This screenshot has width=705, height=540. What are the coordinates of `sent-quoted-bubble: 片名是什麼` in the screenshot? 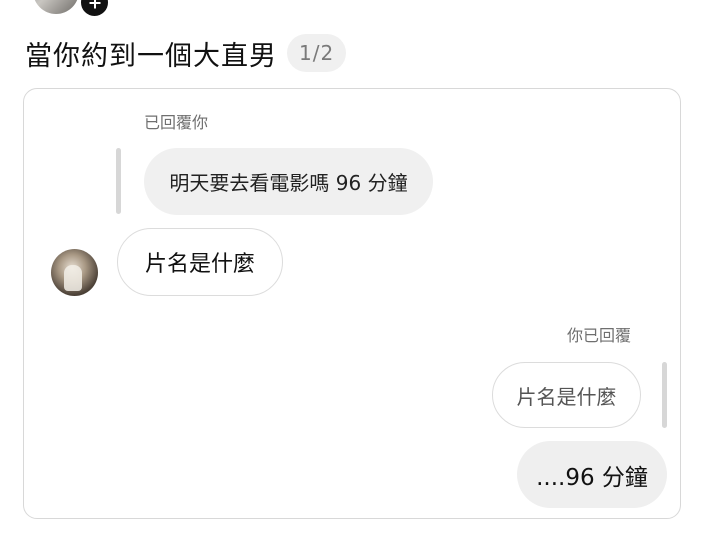 It's located at (566, 395).